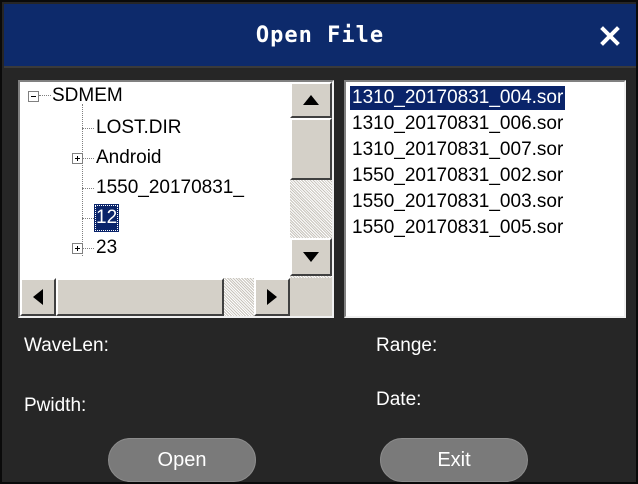 This screenshot has width=638, height=484. I want to click on tree-item-lost-dir: LOST.DIR, so click(155, 128).